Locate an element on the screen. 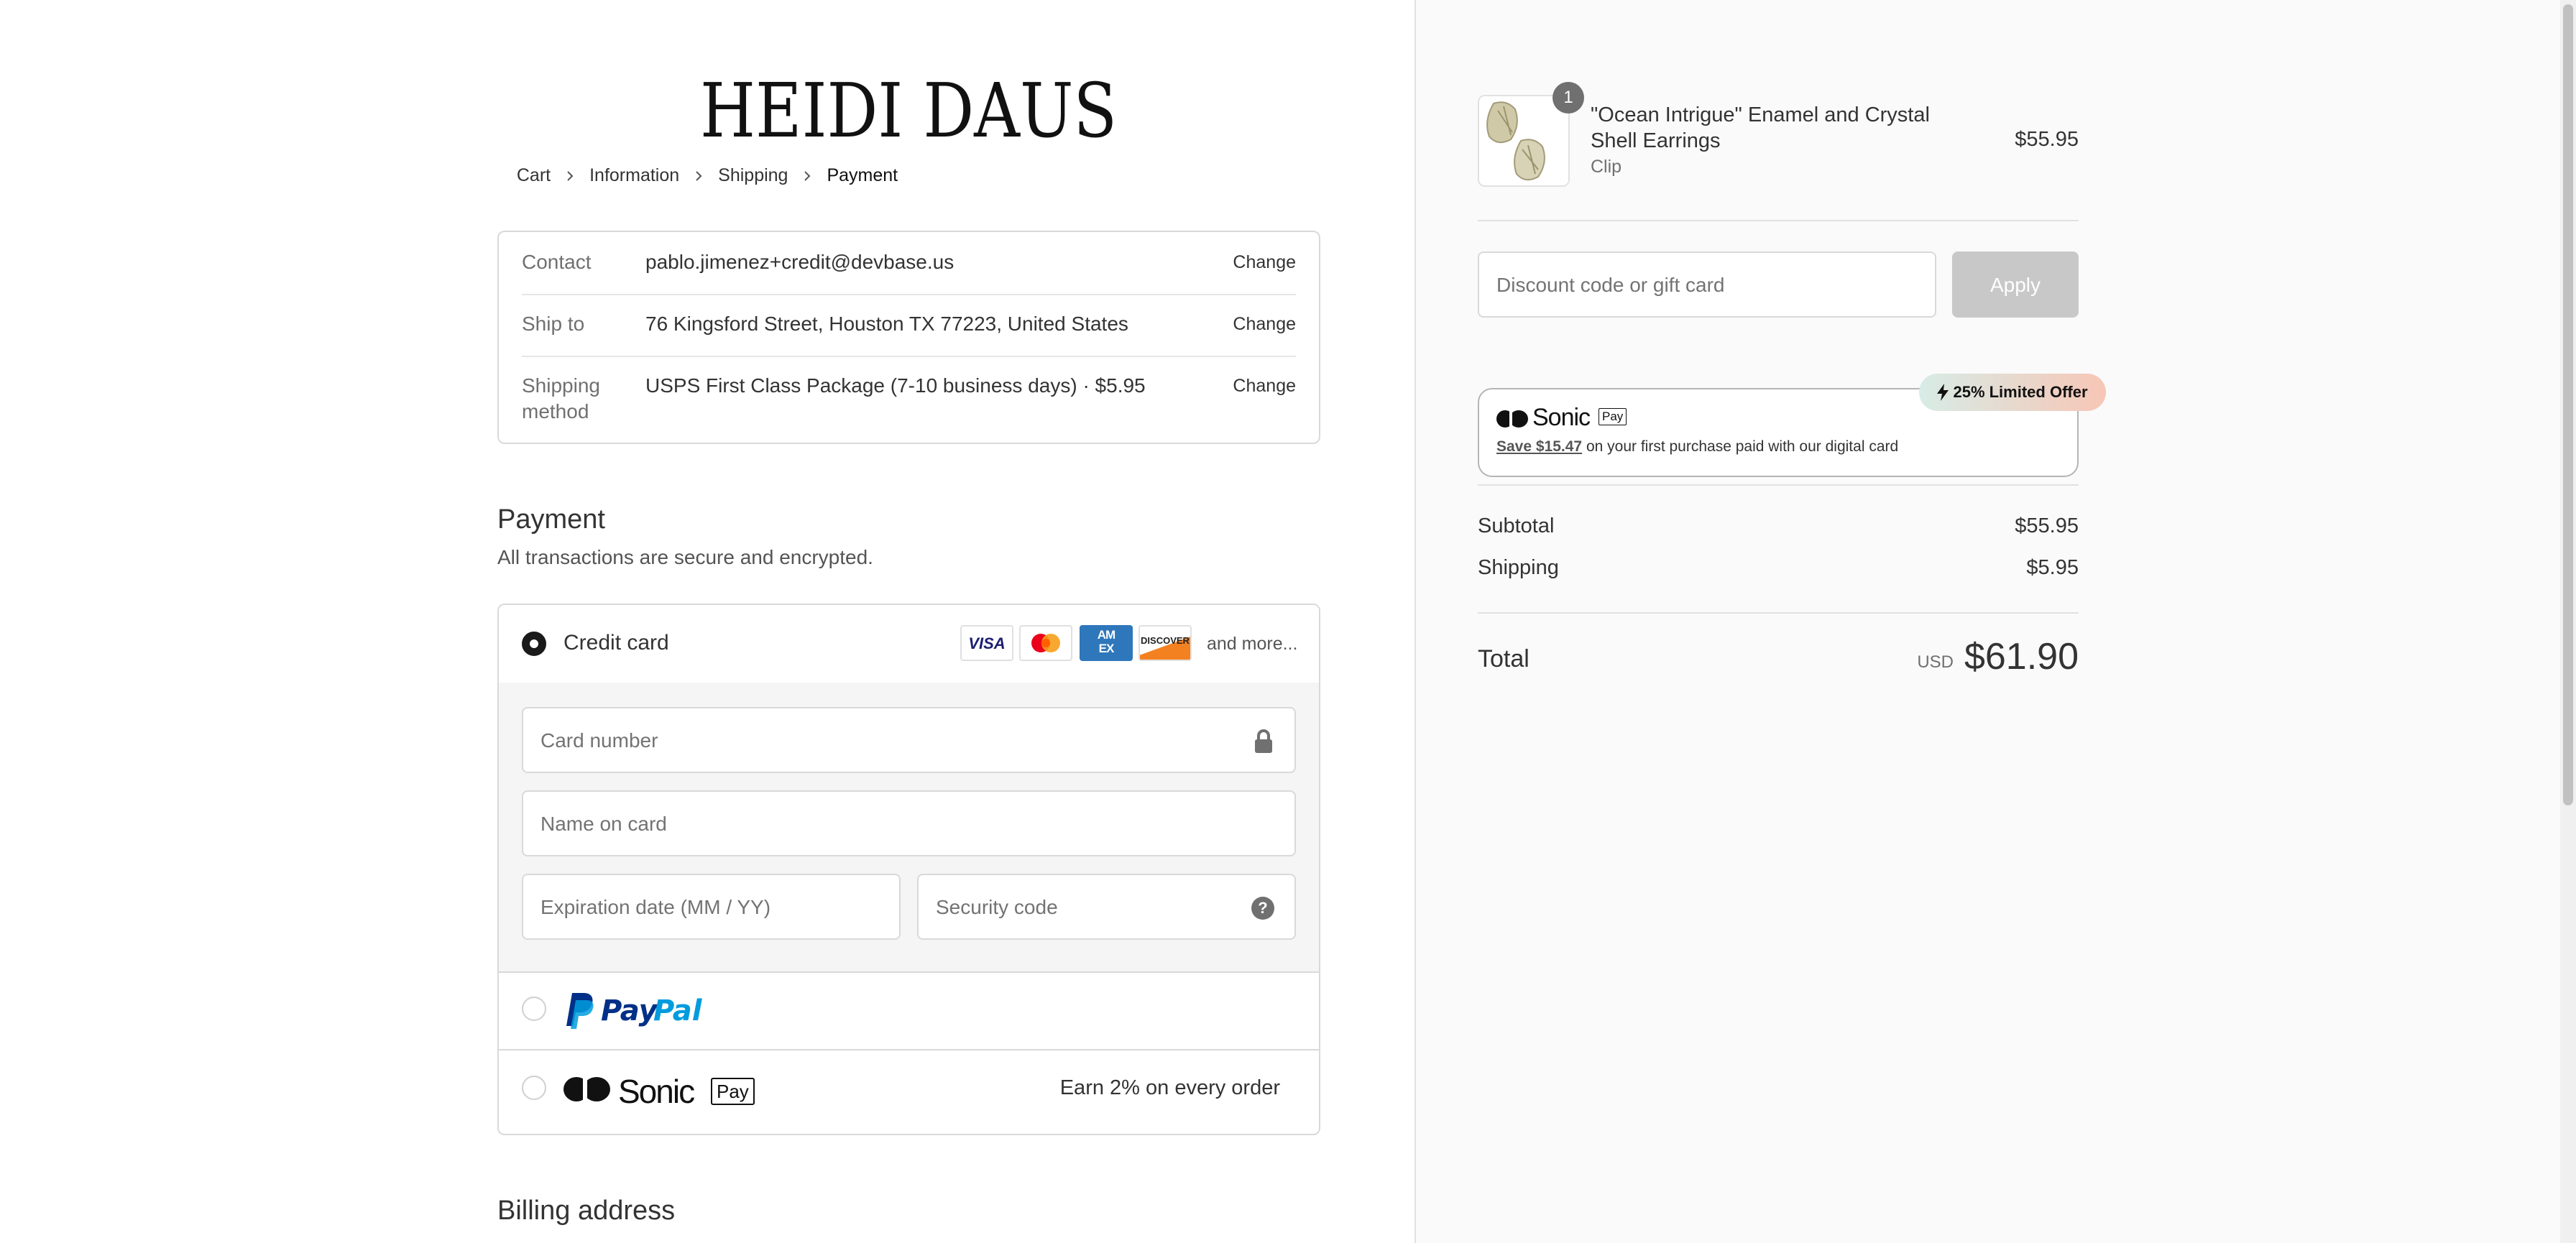  subtotal-label: Subtotal is located at coordinates (1516, 525).